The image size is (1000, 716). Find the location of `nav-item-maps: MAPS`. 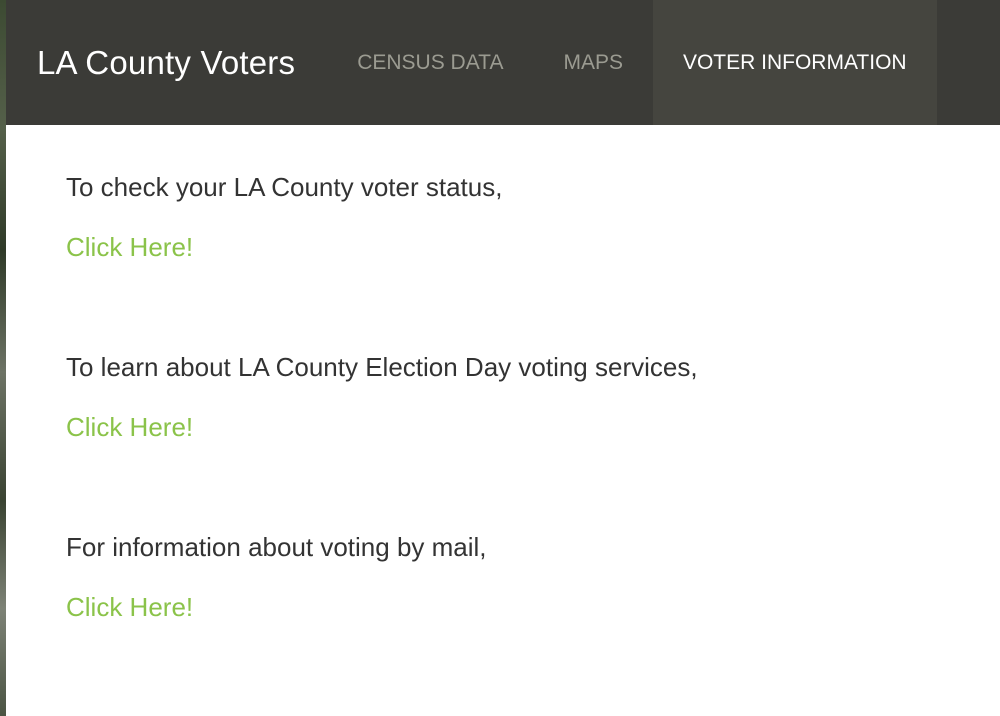

nav-item-maps: MAPS is located at coordinates (593, 62).